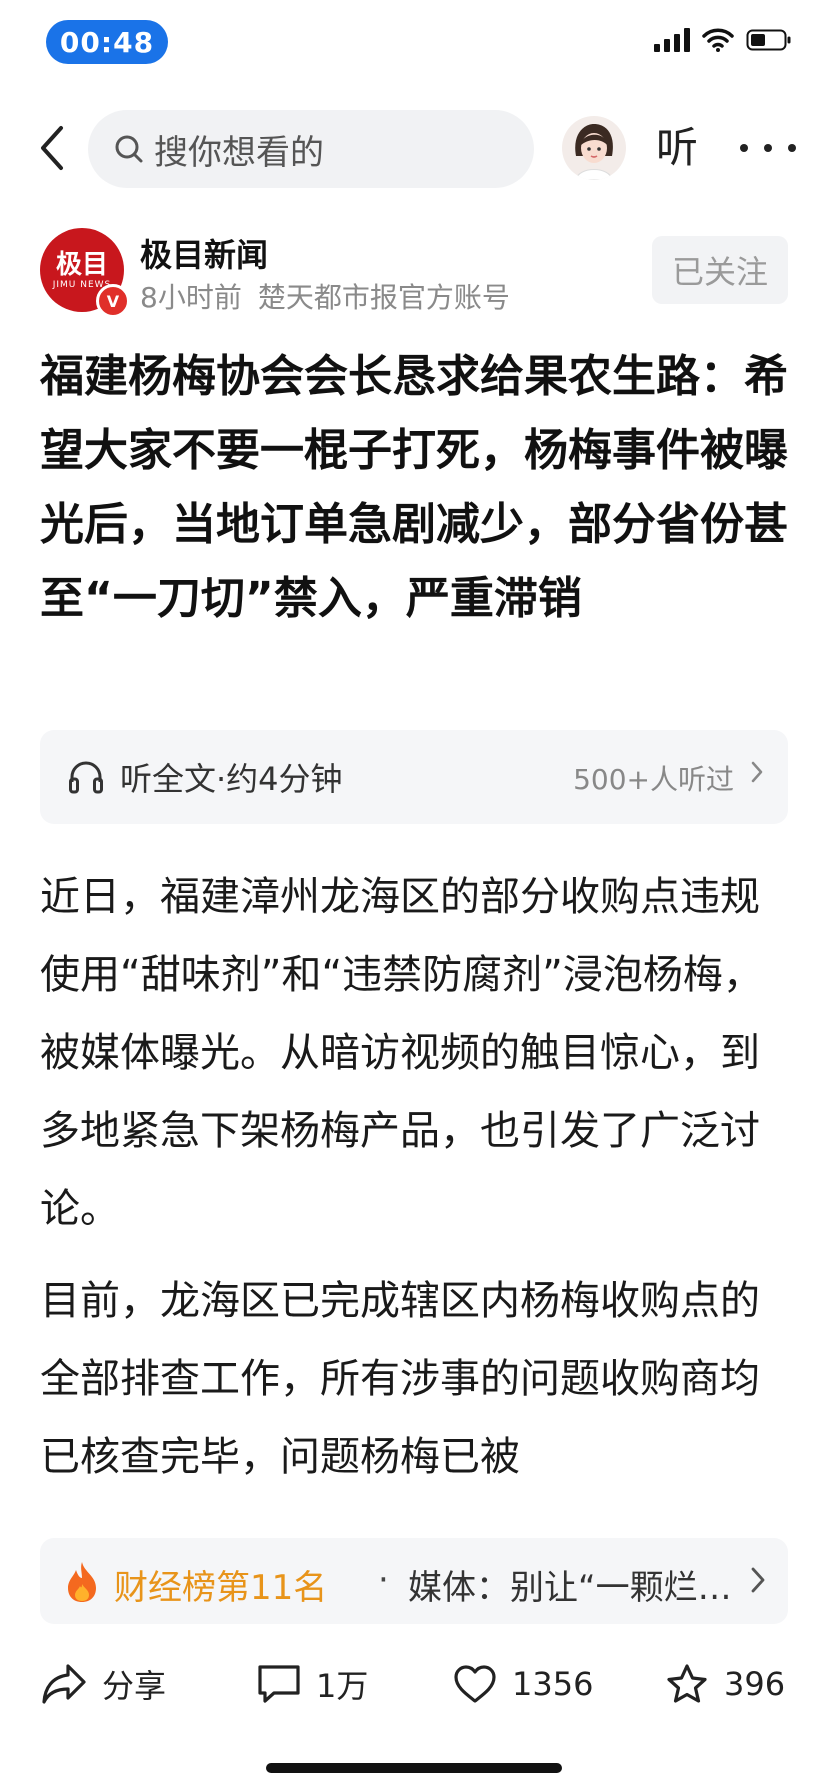 Image resolution: width=828 pixels, height=1792 pixels. I want to click on more-options-button, so click(768, 148).